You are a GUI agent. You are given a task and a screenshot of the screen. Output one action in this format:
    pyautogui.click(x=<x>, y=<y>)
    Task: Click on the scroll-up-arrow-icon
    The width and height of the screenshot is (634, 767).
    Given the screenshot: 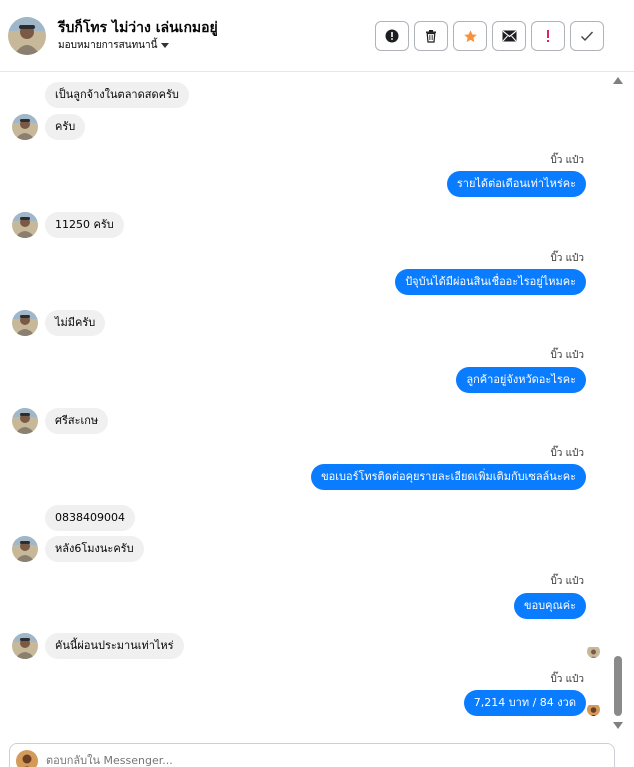 What is the action you would take?
    pyautogui.click(x=618, y=80)
    